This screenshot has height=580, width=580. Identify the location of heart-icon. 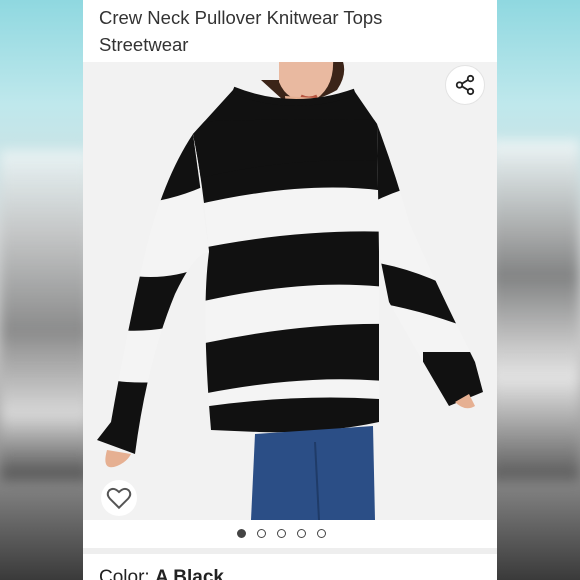
(119, 498).